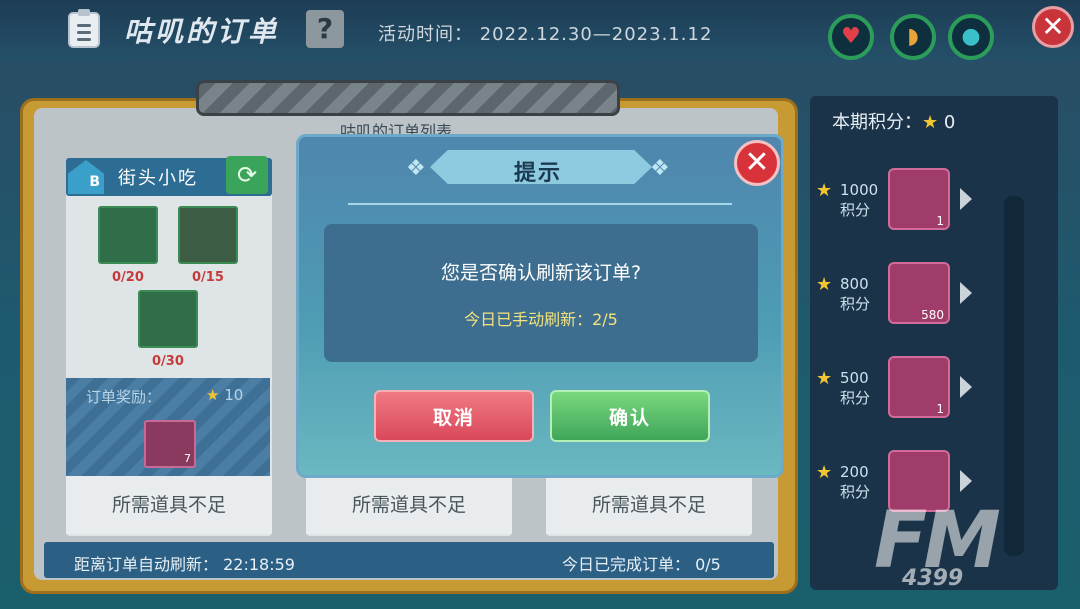  What do you see at coordinates (541, 293) in the screenshot?
I see `message-box` at bounding box center [541, 293].